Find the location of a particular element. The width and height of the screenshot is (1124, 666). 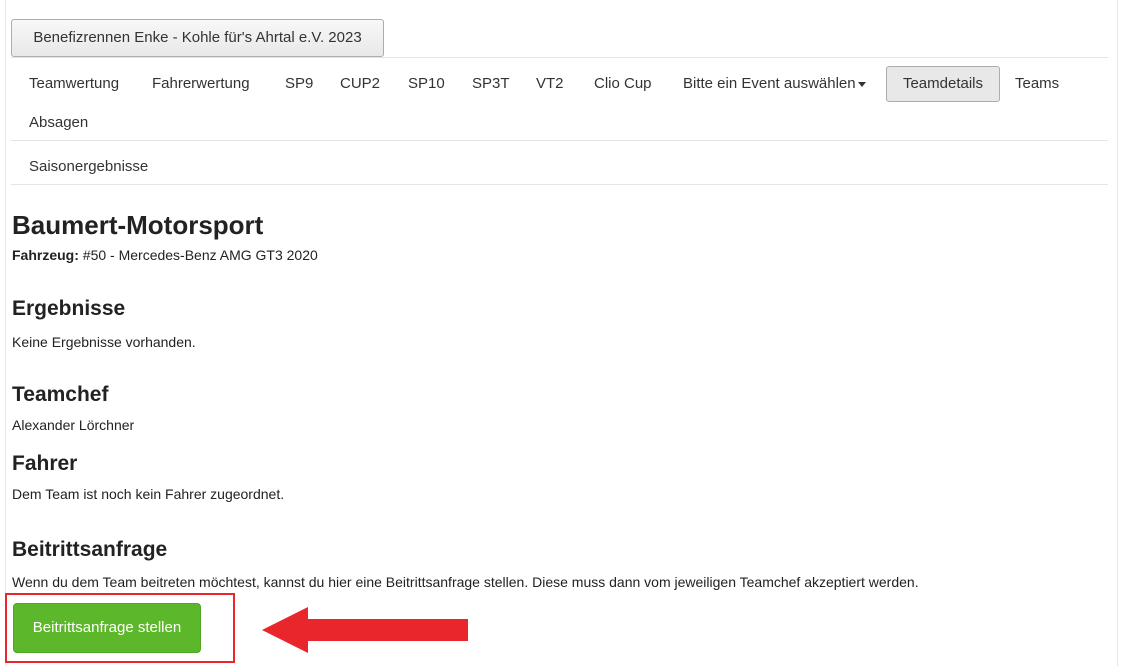

caret-down-icon is located at coordinates (861, 84).